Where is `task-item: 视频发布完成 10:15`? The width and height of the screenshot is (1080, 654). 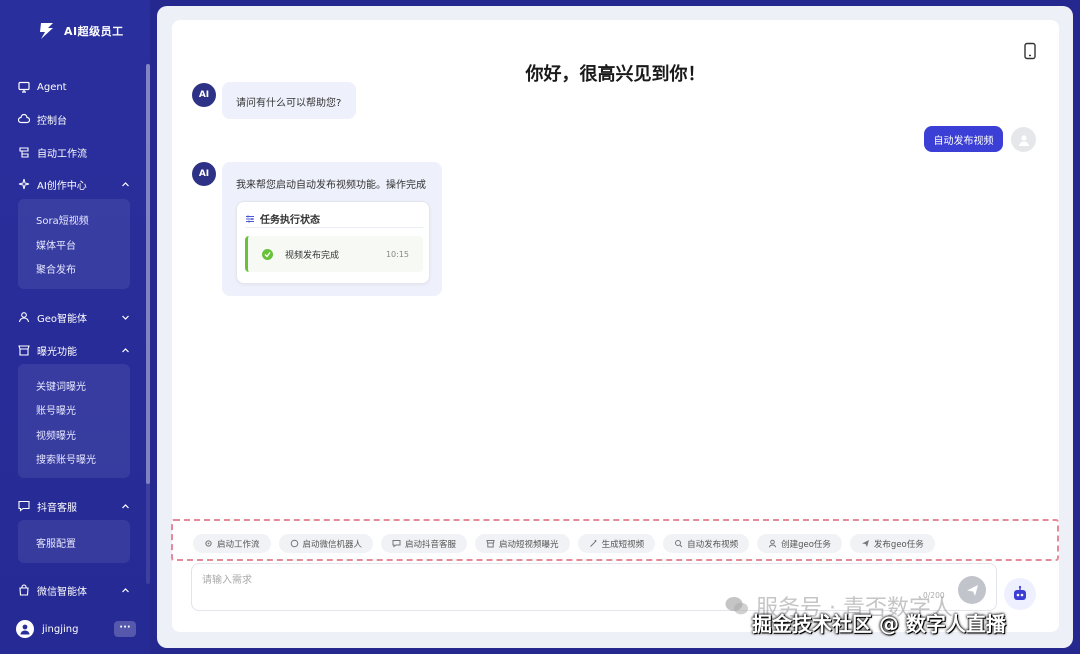
task-item: 视频发布完成 10:15 is located at coordinates (334, 254).